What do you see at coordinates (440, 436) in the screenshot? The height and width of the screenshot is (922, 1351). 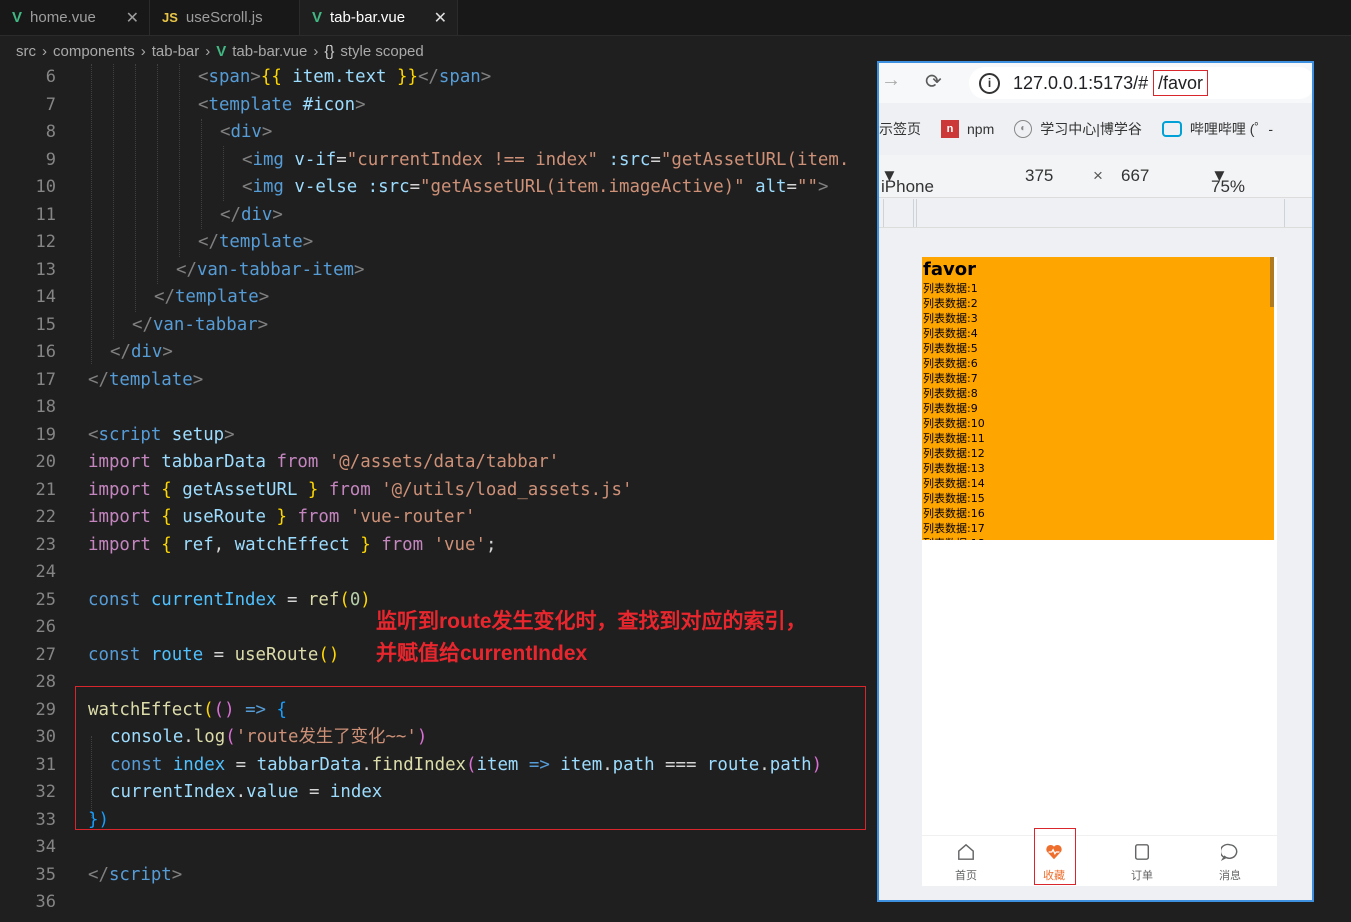 I see `code-line: 19 <script setup>` at bounding box center [440, 436].